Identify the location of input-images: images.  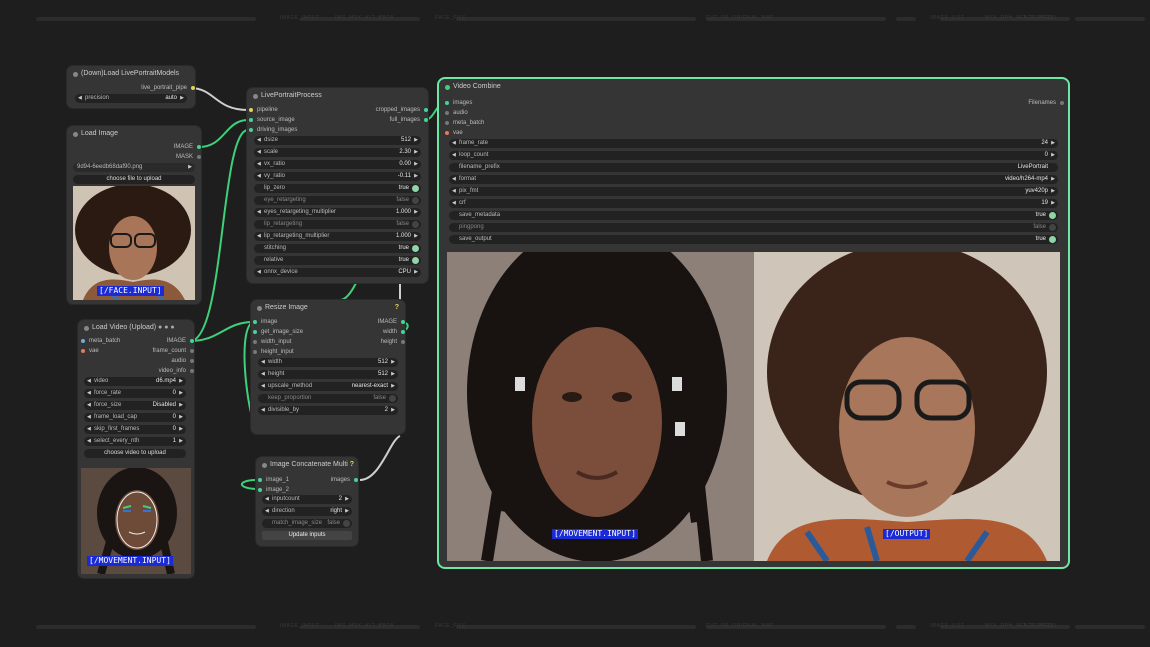
(458, 103).